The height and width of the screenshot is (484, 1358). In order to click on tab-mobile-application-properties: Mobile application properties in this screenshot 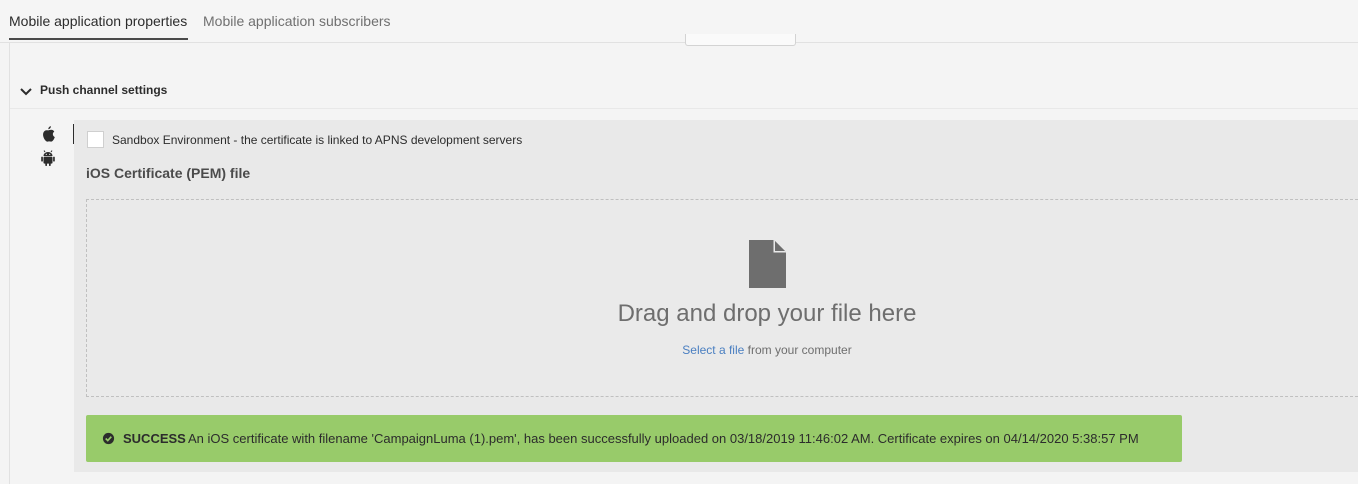, I will do `click(98, 21)`.